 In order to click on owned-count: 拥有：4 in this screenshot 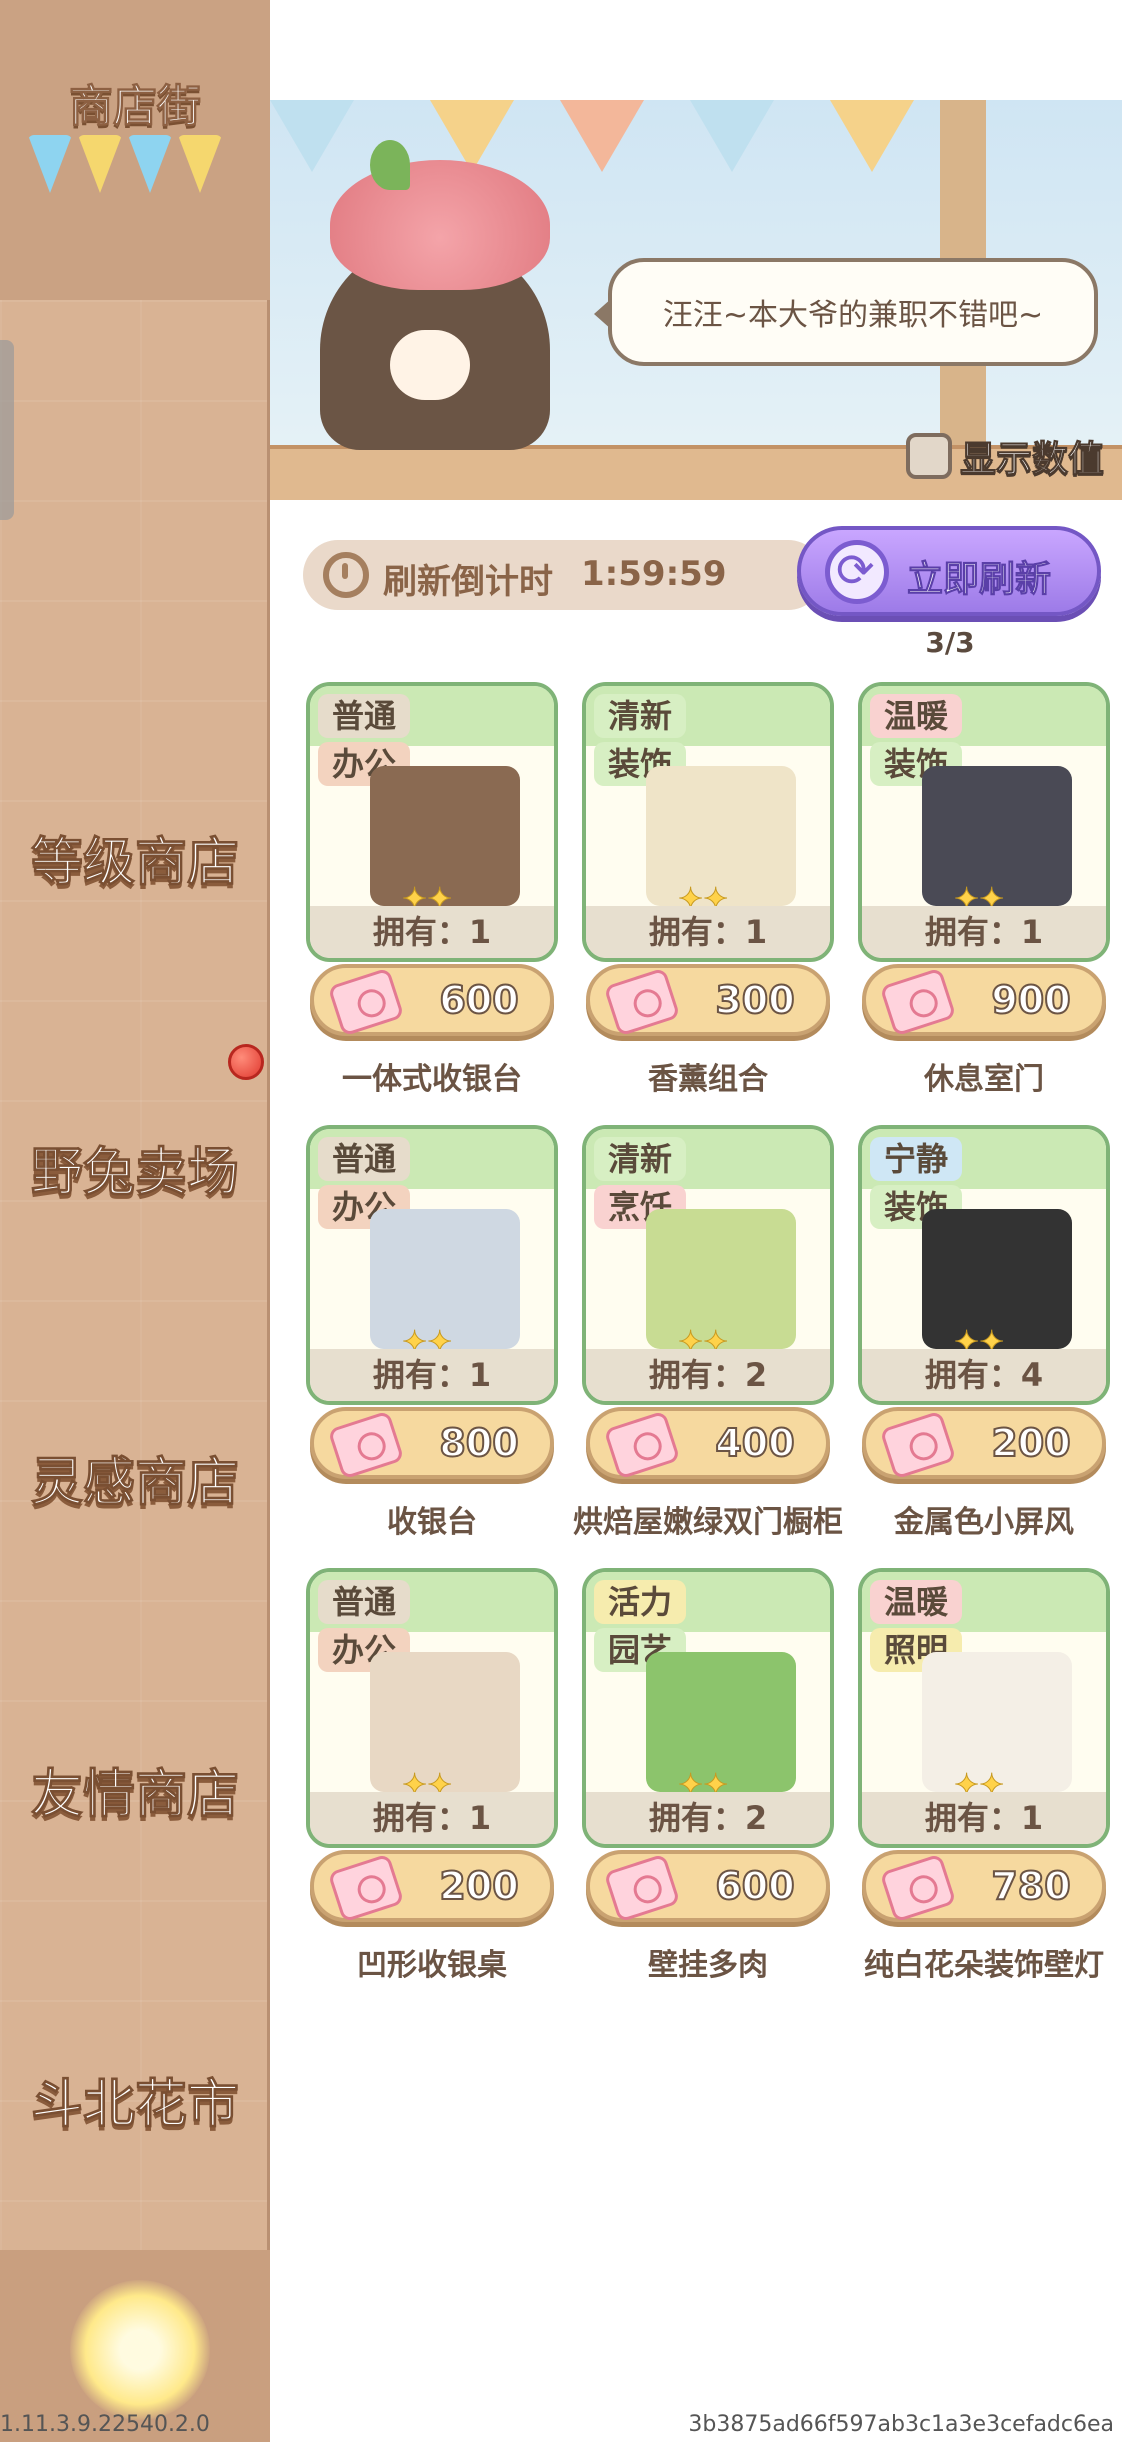, I will do `click(984, 1375)`.